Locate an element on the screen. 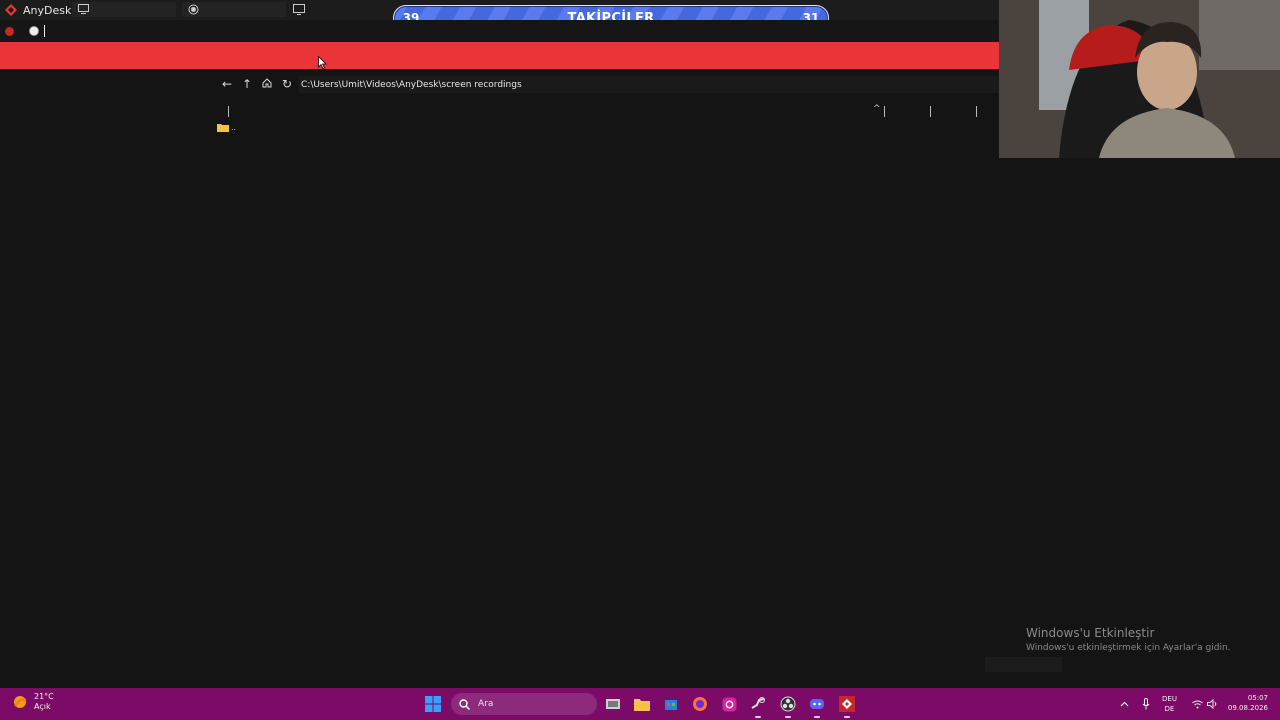  speaker-icon is located at coordinates (1212, 704).